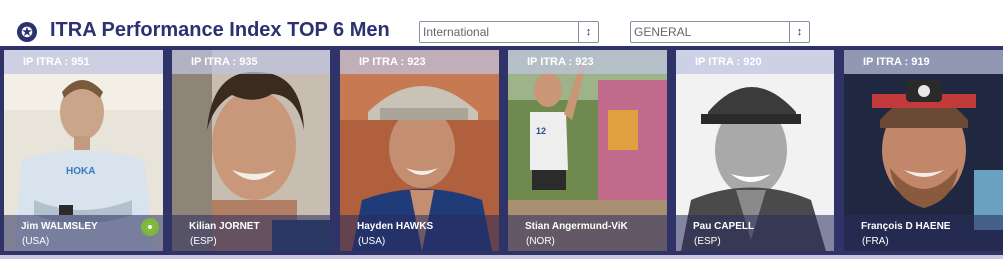 The image size is (1003, 273). I want to click on athlete-info: Pau CAPELL (ESP), so click(755, 233).